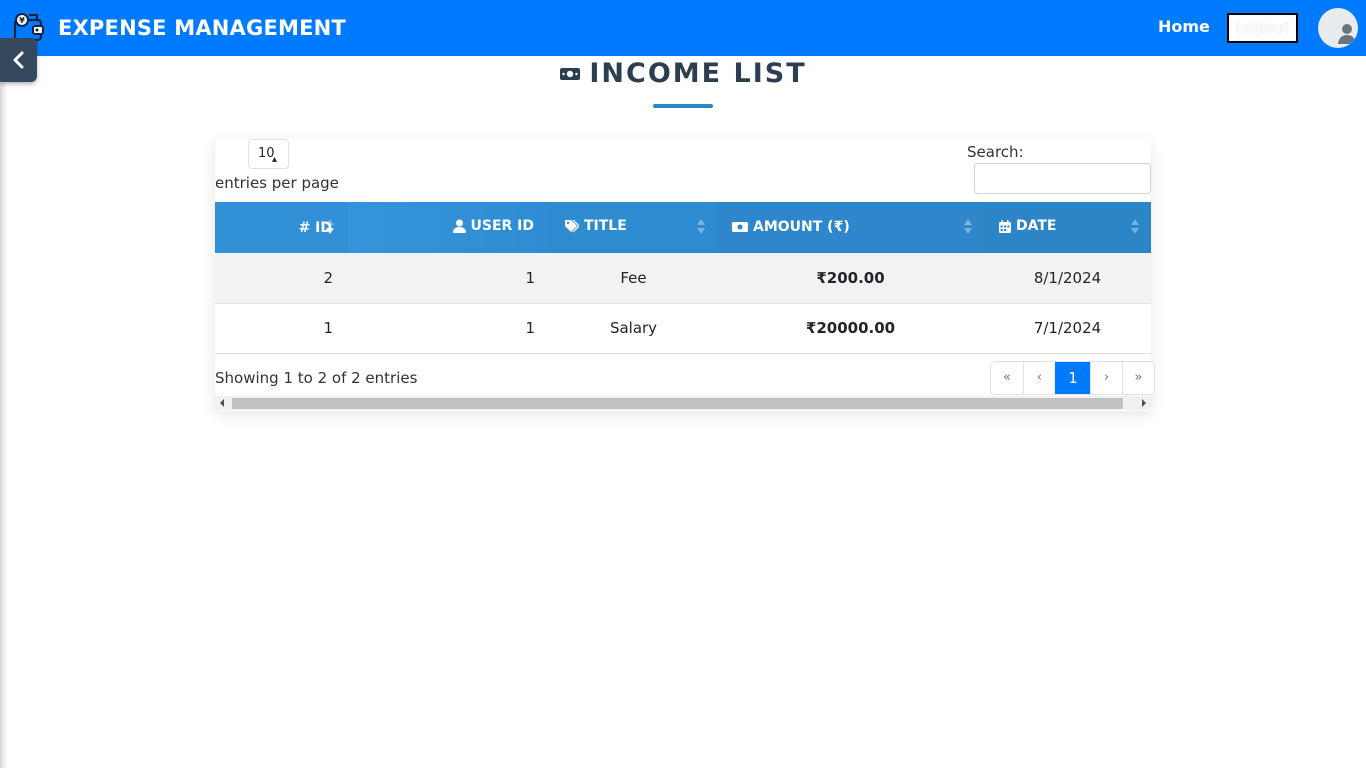 The width and height of the screenshot is (1366, 768). I want to click on cell-id: 1, so click(328, 328).